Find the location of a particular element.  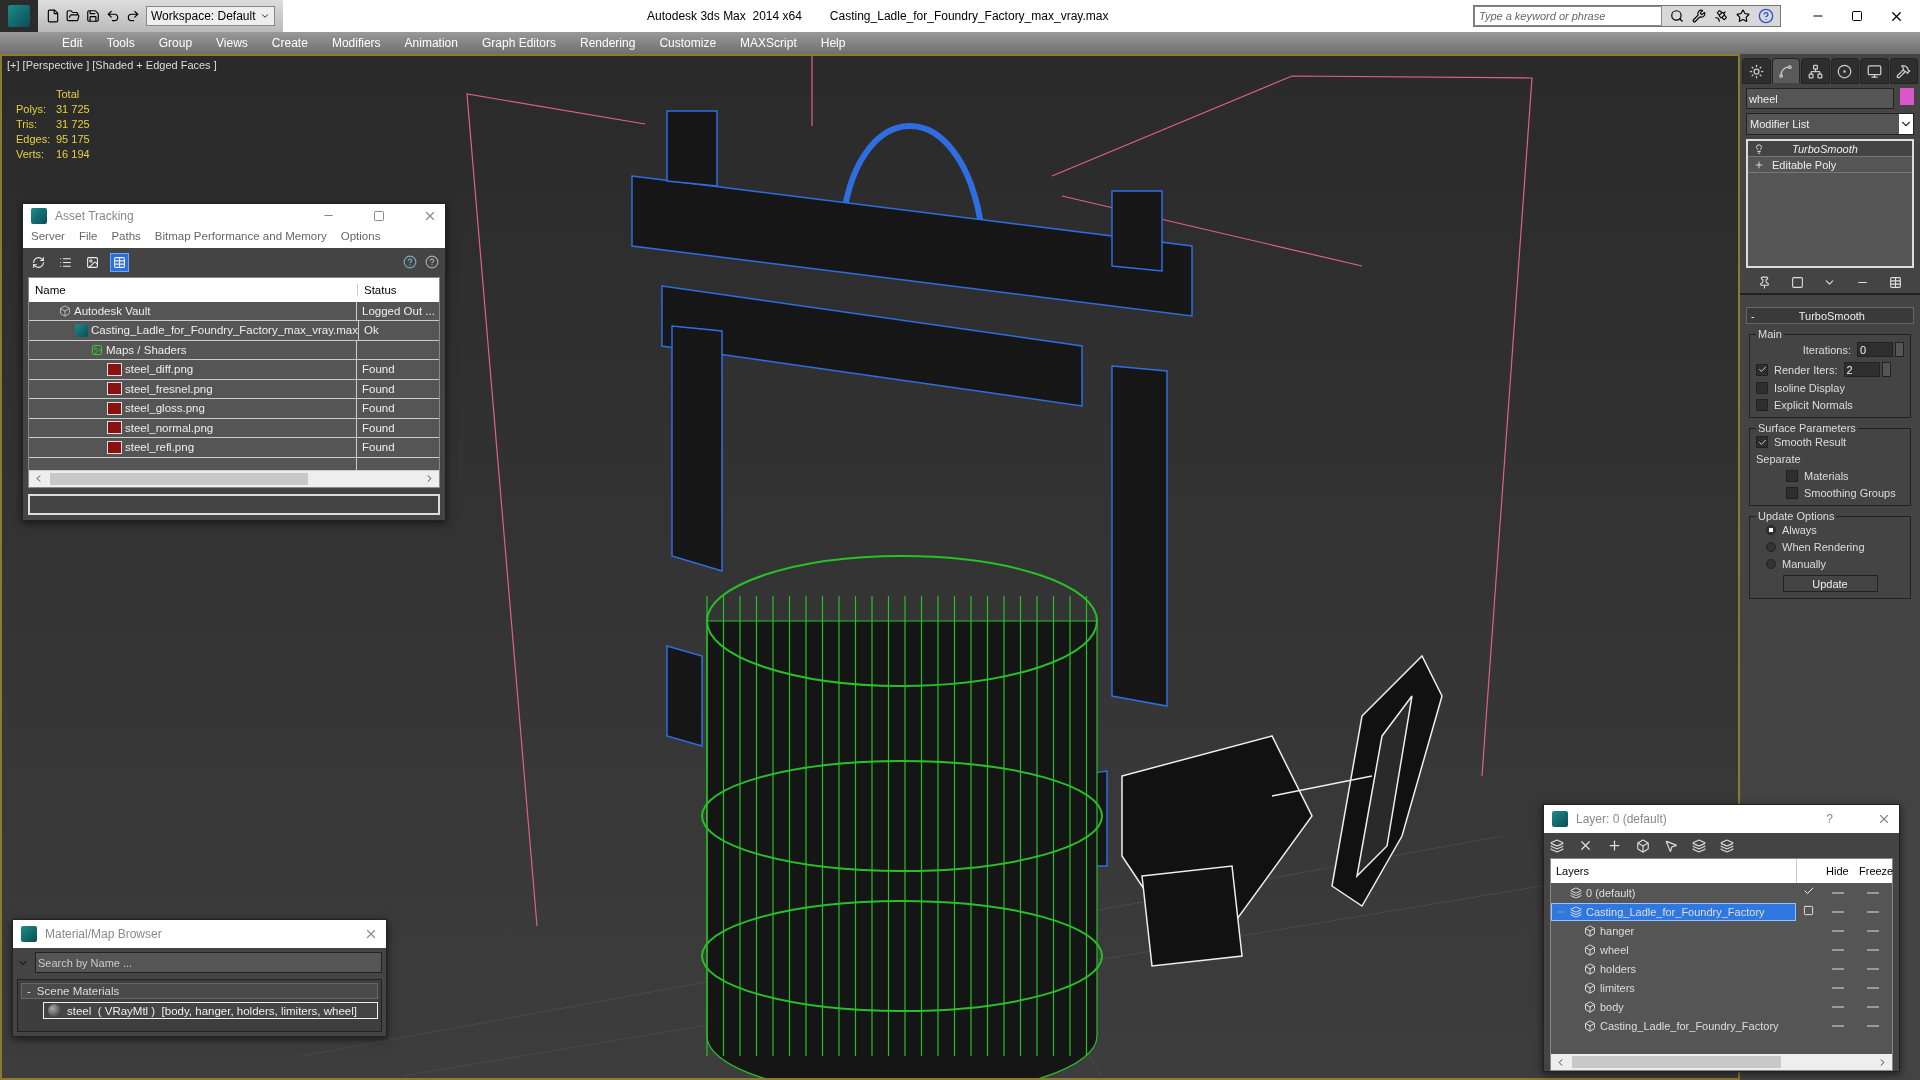

workspace-dropdown: Workspace: Default is located at coordinates (210, 16).